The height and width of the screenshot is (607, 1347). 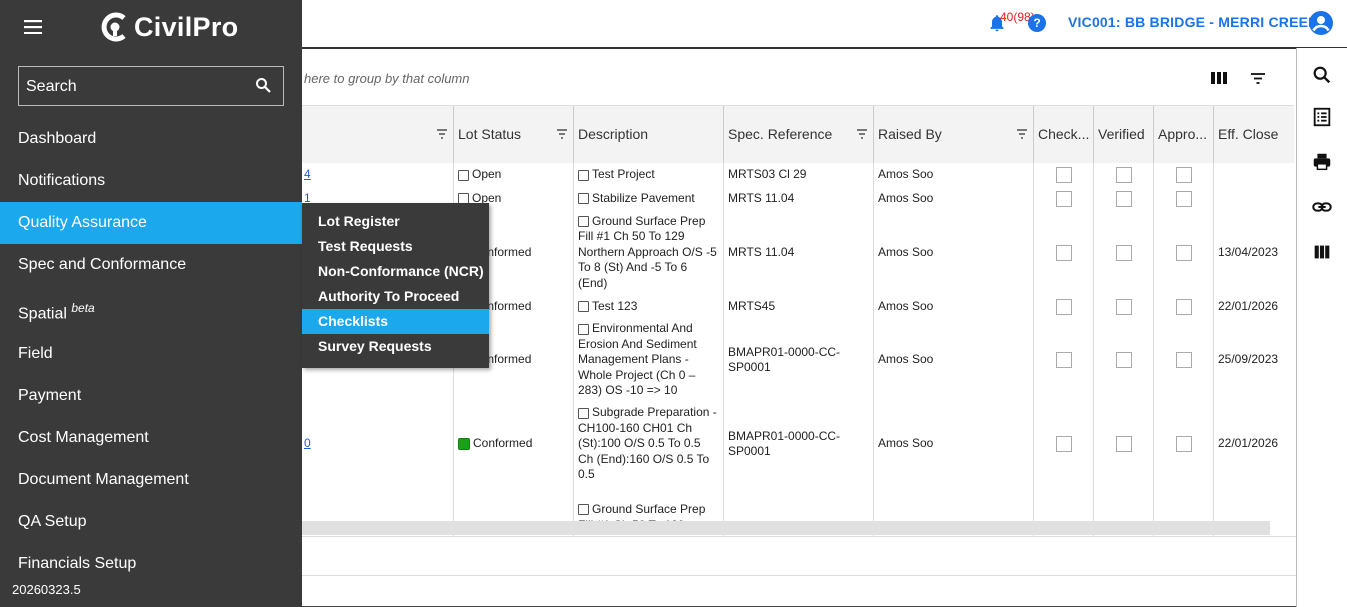 What do you see at coordinates (151, 139) in the screenshot?
I see `sidebar-item-dashboard: Dashboard` at bounding box center [151, 139].